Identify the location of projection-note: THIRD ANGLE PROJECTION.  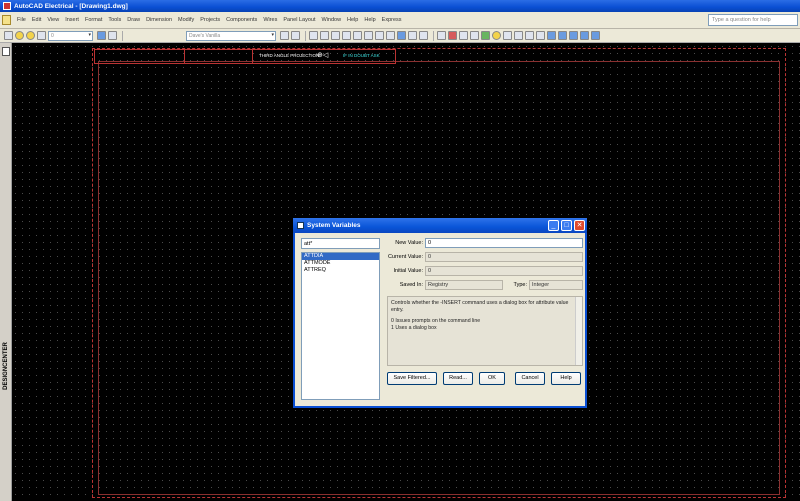
(289, 55).